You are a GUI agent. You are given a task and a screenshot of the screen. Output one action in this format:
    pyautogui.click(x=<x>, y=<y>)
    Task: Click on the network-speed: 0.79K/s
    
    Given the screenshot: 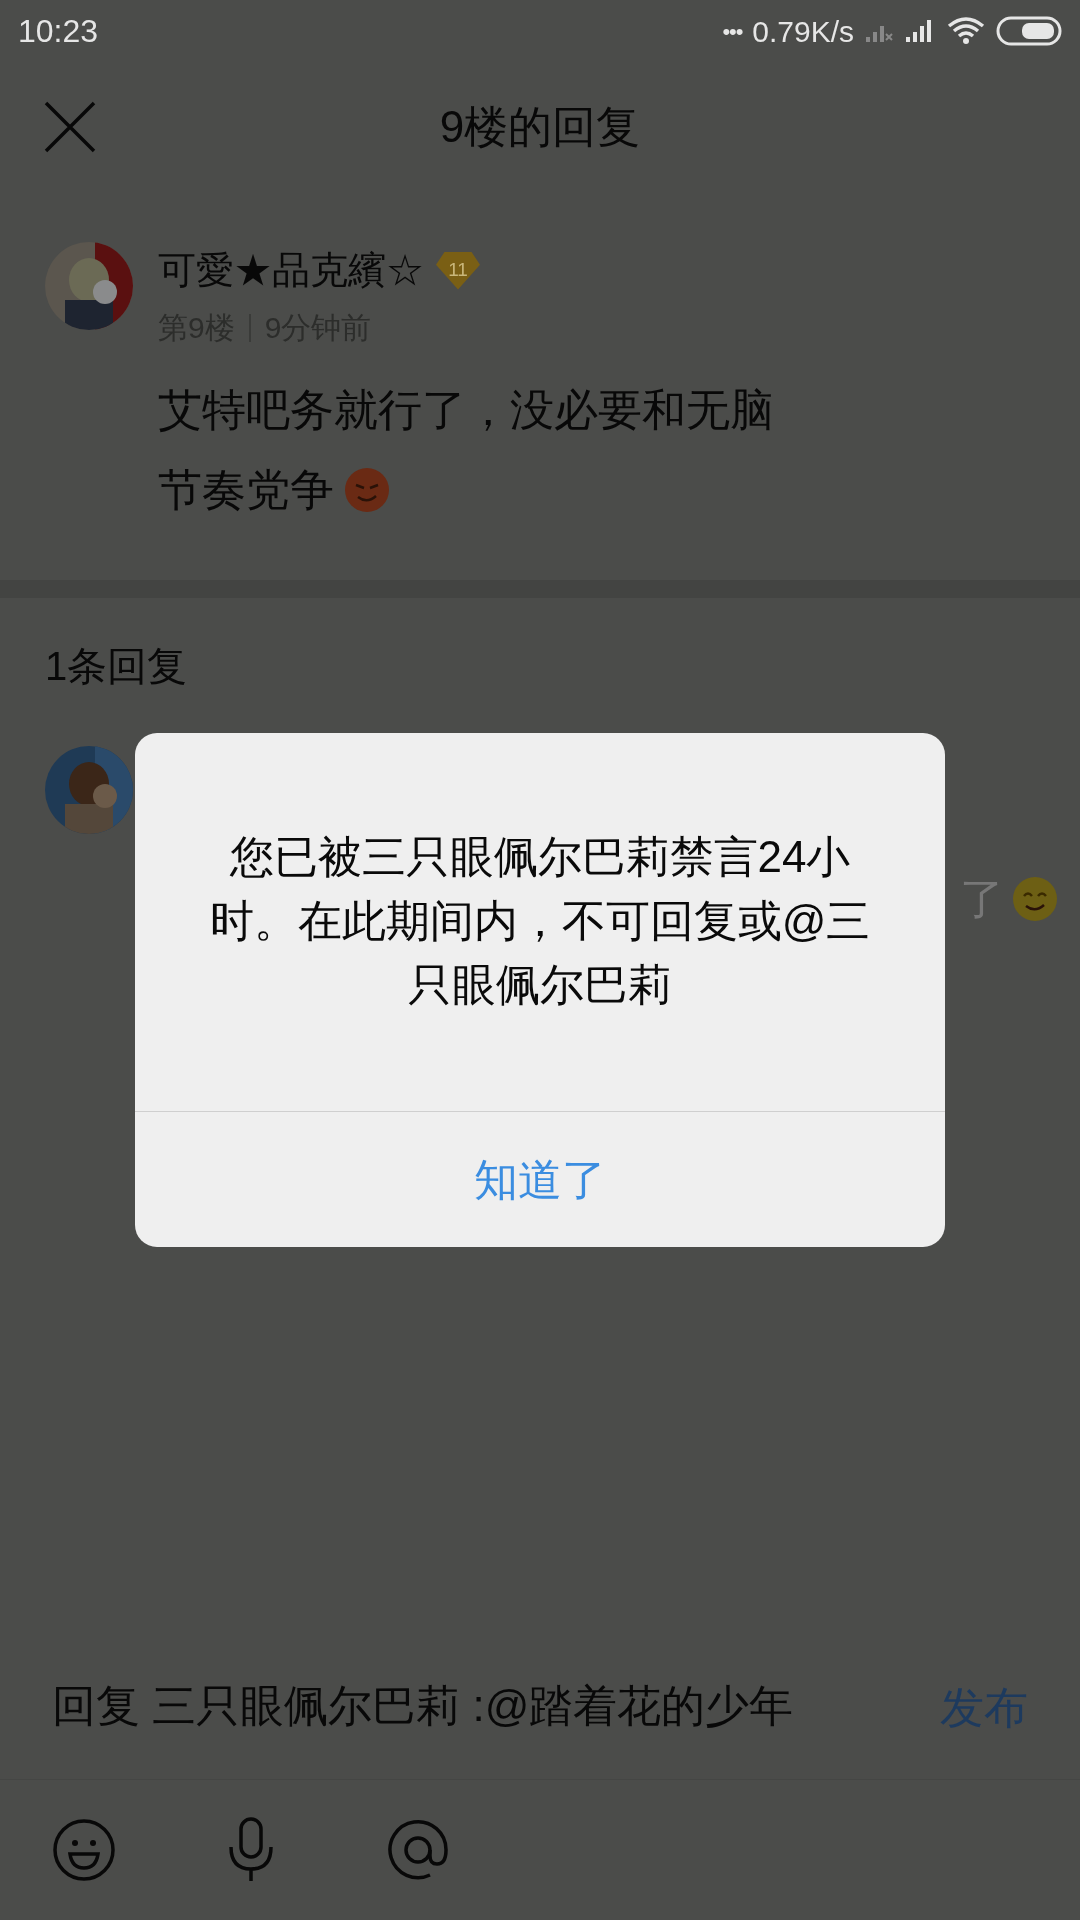 What is the action you would take?
    pyautogui.click(x=803, y=31)
    